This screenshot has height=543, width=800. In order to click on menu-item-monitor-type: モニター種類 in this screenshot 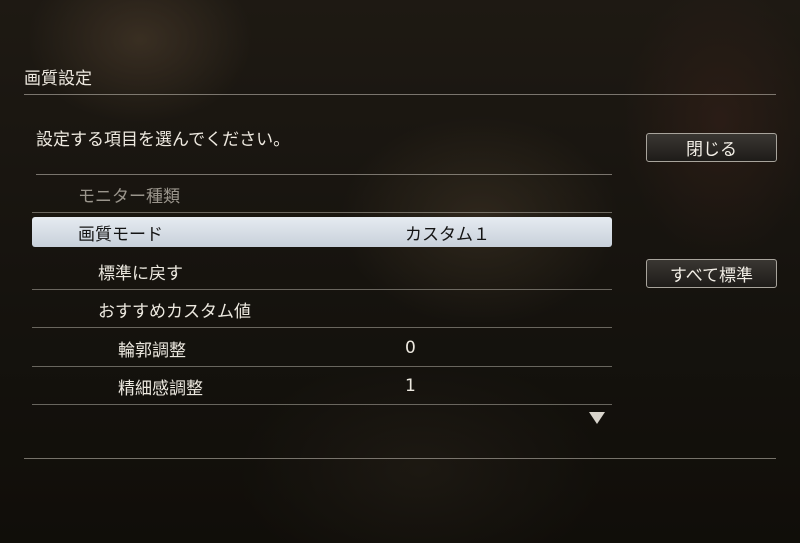, I will do `click(322, 194)`.